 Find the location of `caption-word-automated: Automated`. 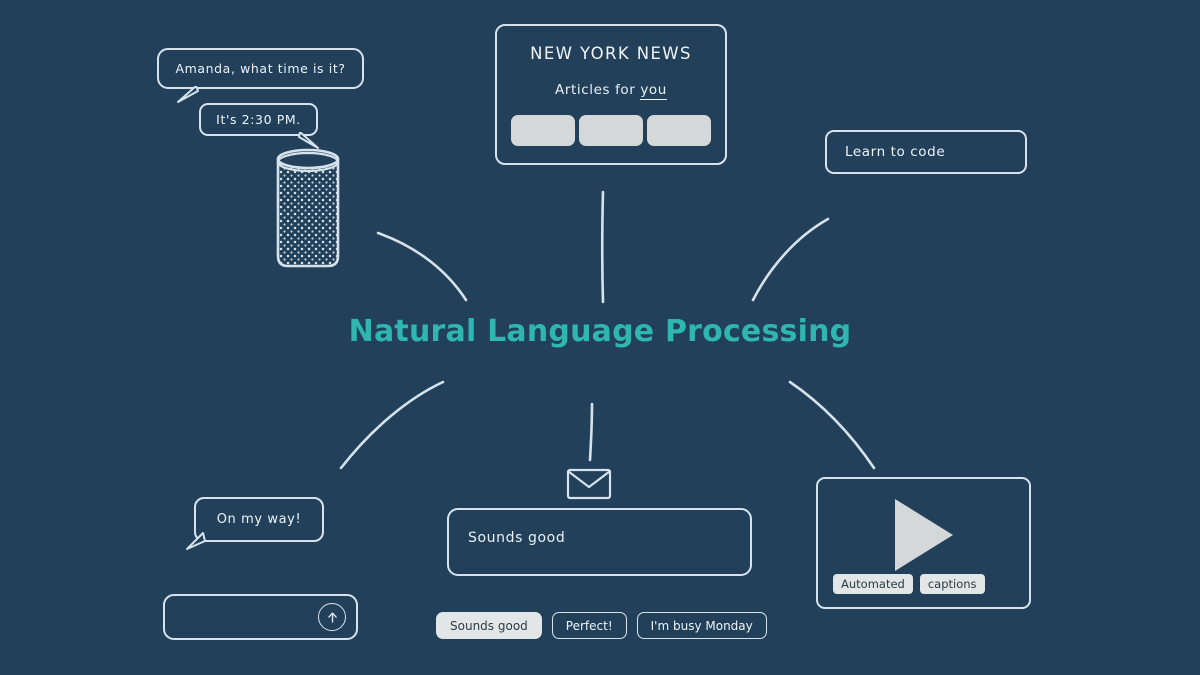

caption-word-automated: Automated is located at coordinates (873, 584).